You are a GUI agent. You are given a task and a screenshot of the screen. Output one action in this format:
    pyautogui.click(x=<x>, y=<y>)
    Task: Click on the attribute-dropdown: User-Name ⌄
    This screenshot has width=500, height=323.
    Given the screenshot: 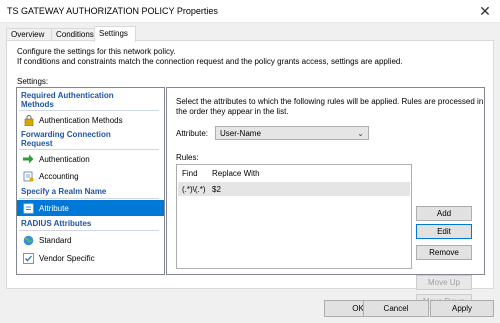 What is the action you would take?
    pyautogui.click(x=292, y=133)
    